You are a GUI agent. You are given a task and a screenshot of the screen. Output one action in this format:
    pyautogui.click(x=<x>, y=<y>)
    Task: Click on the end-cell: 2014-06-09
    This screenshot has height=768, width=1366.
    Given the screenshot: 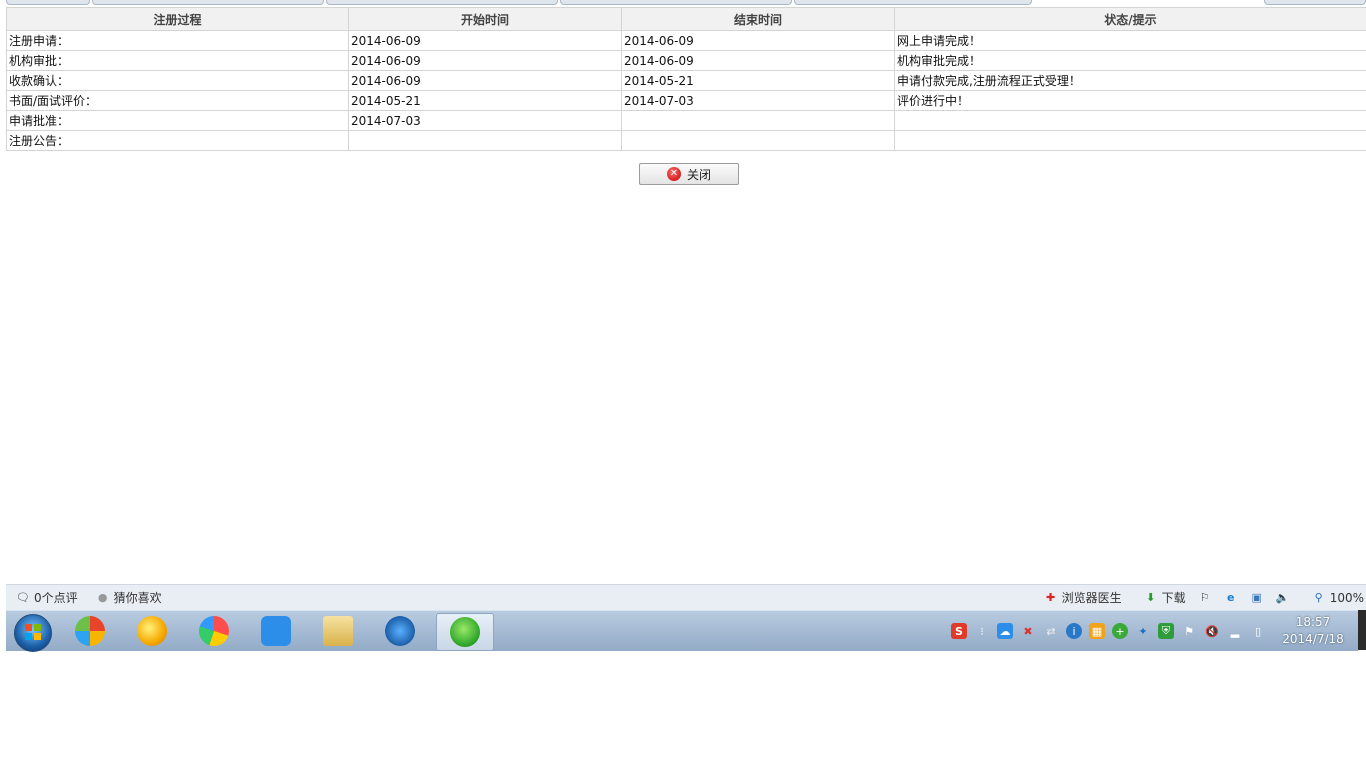 What is the action you would take?
    pyautogui.click(x=758, y=40)
    